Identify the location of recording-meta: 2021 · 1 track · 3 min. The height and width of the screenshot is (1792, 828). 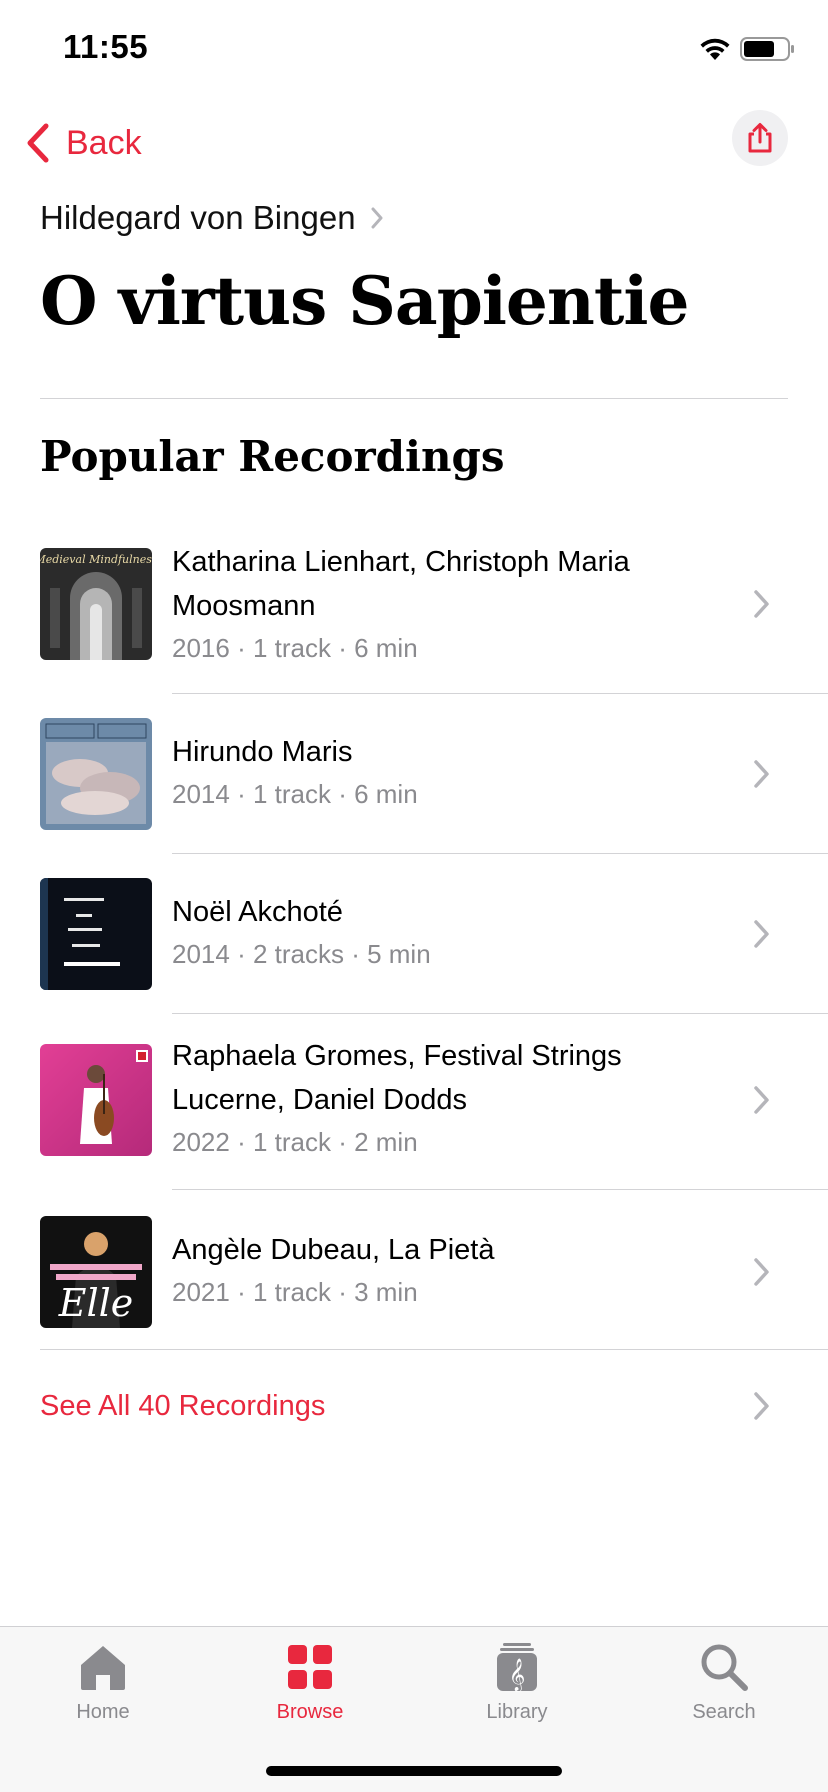
(295, 1292).